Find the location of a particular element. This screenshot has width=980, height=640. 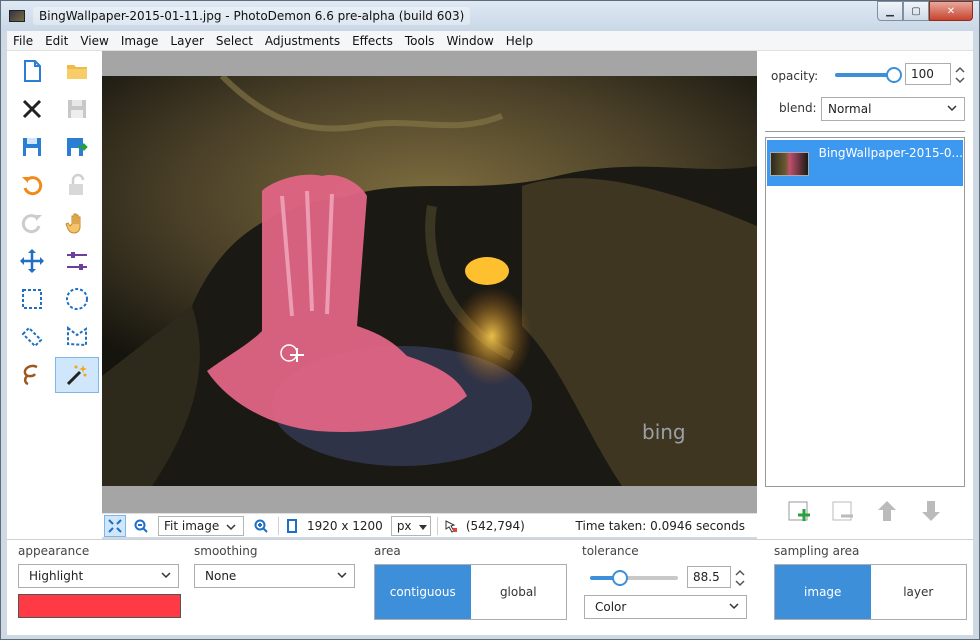

sliders-icon is located at coordinates (77, 261).